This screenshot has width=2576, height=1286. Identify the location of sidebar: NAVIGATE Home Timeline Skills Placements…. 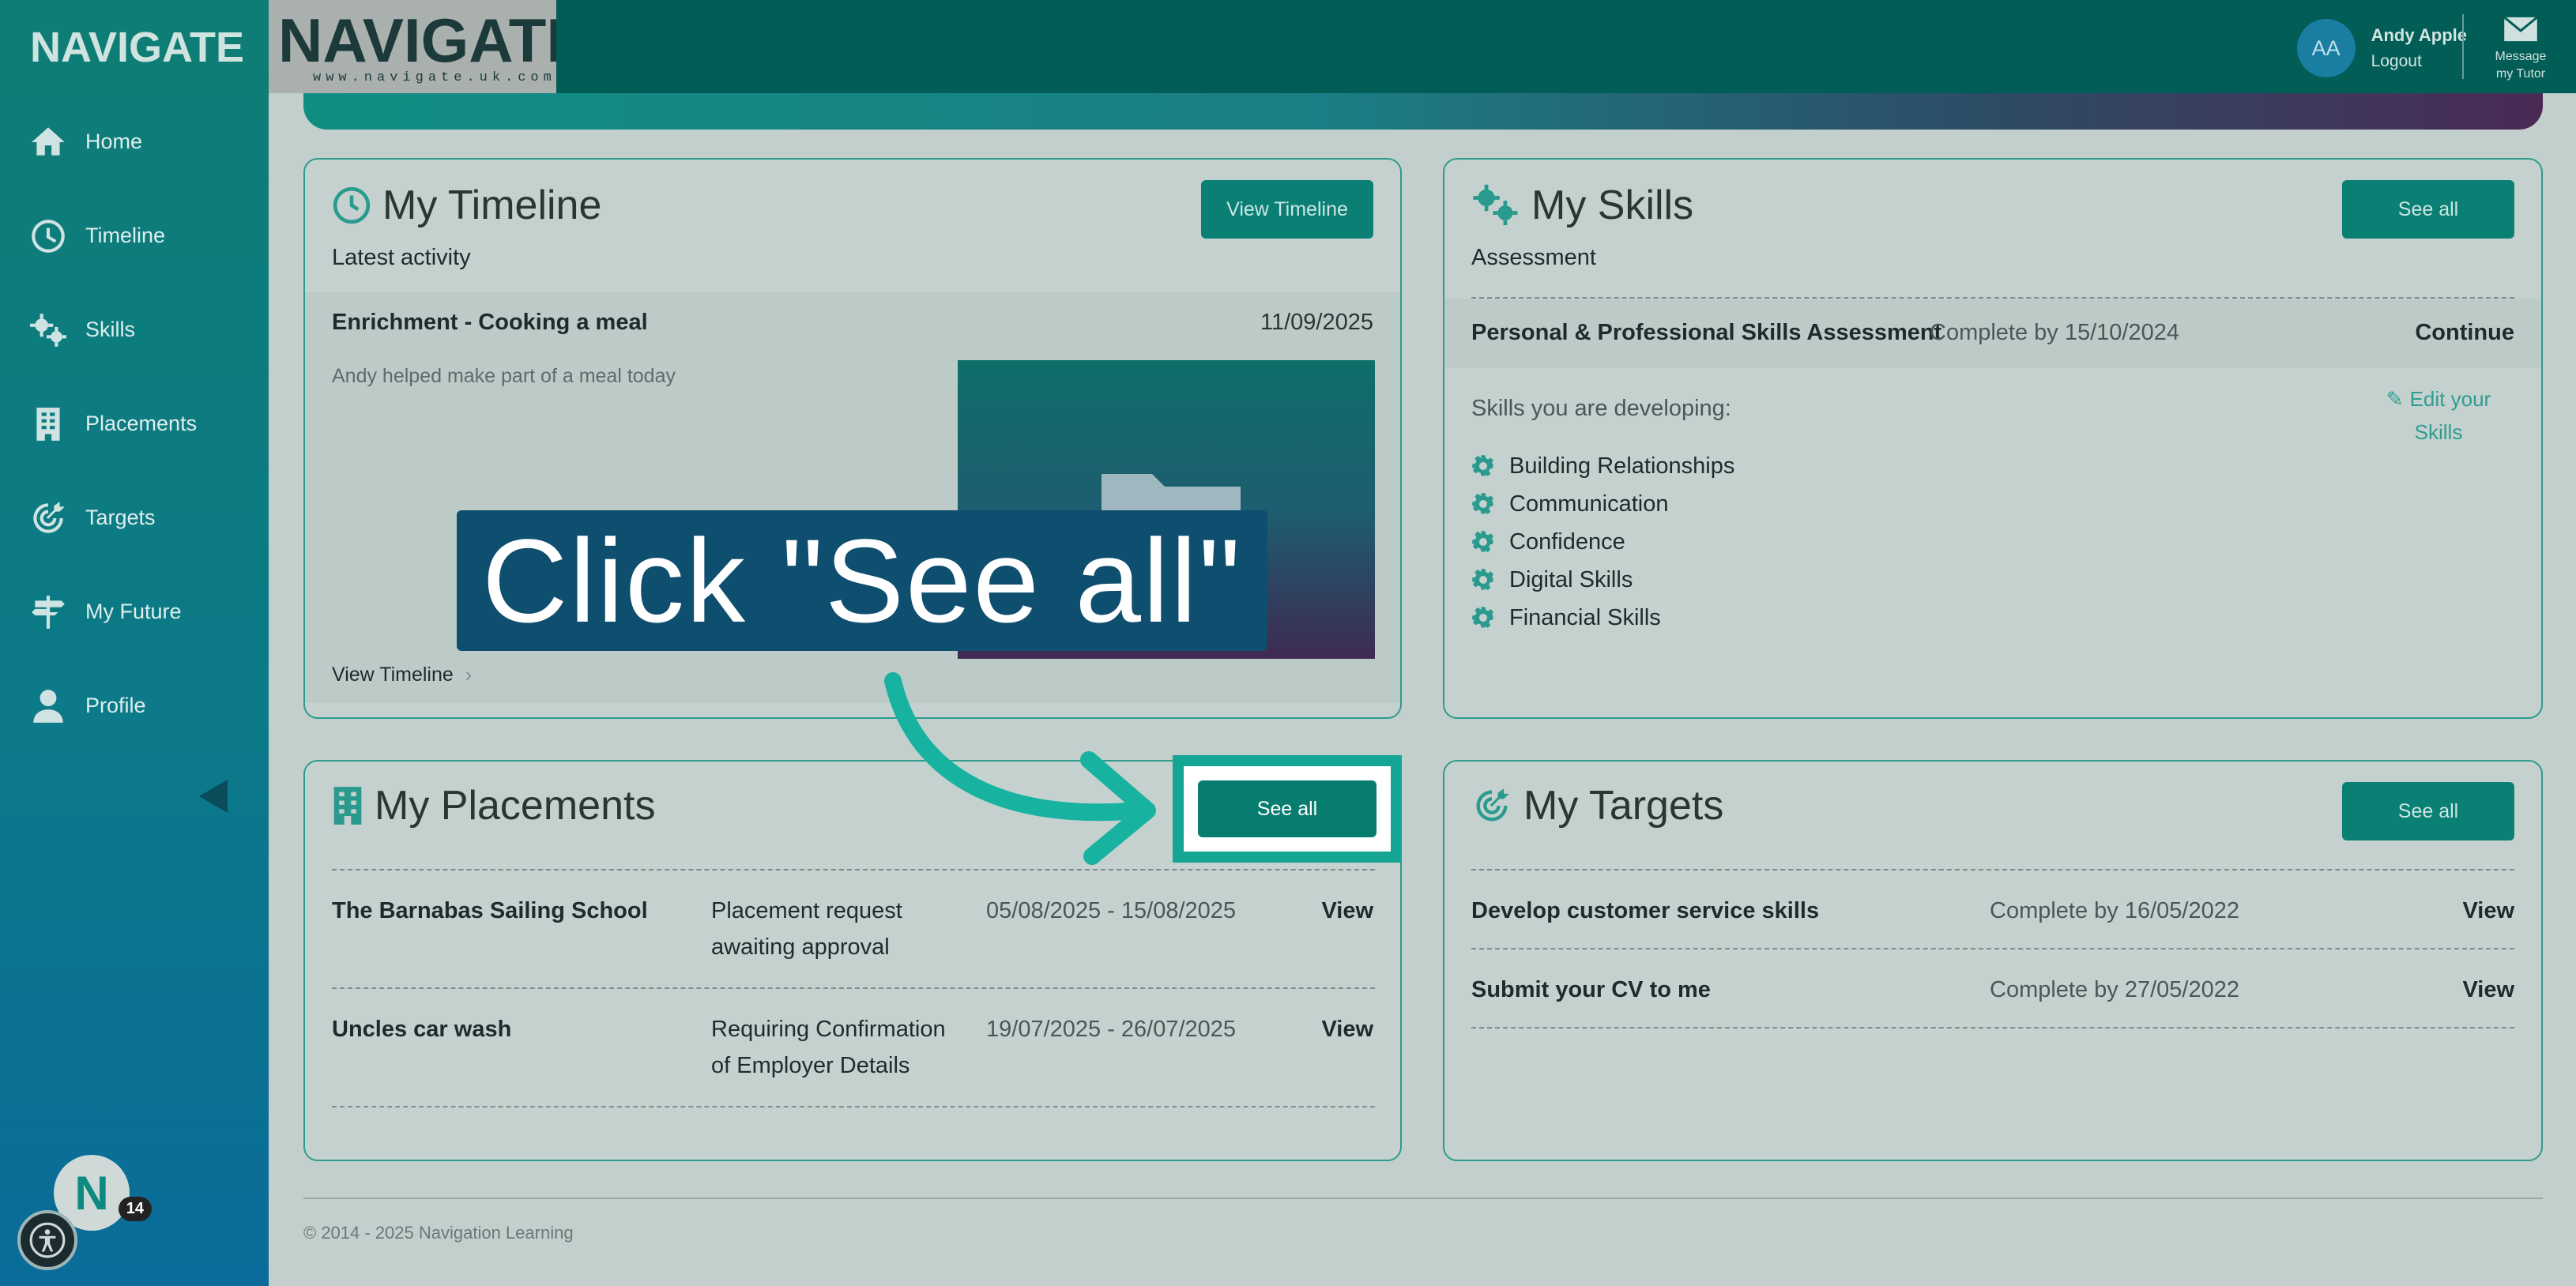
(134, 643).